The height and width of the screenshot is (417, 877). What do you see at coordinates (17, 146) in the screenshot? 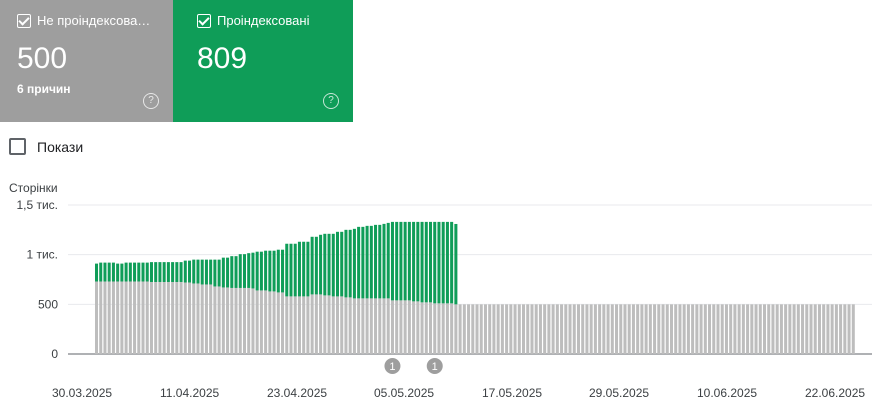
I see `checkbox-unchecked-icon` at bounding box center [17, 146].